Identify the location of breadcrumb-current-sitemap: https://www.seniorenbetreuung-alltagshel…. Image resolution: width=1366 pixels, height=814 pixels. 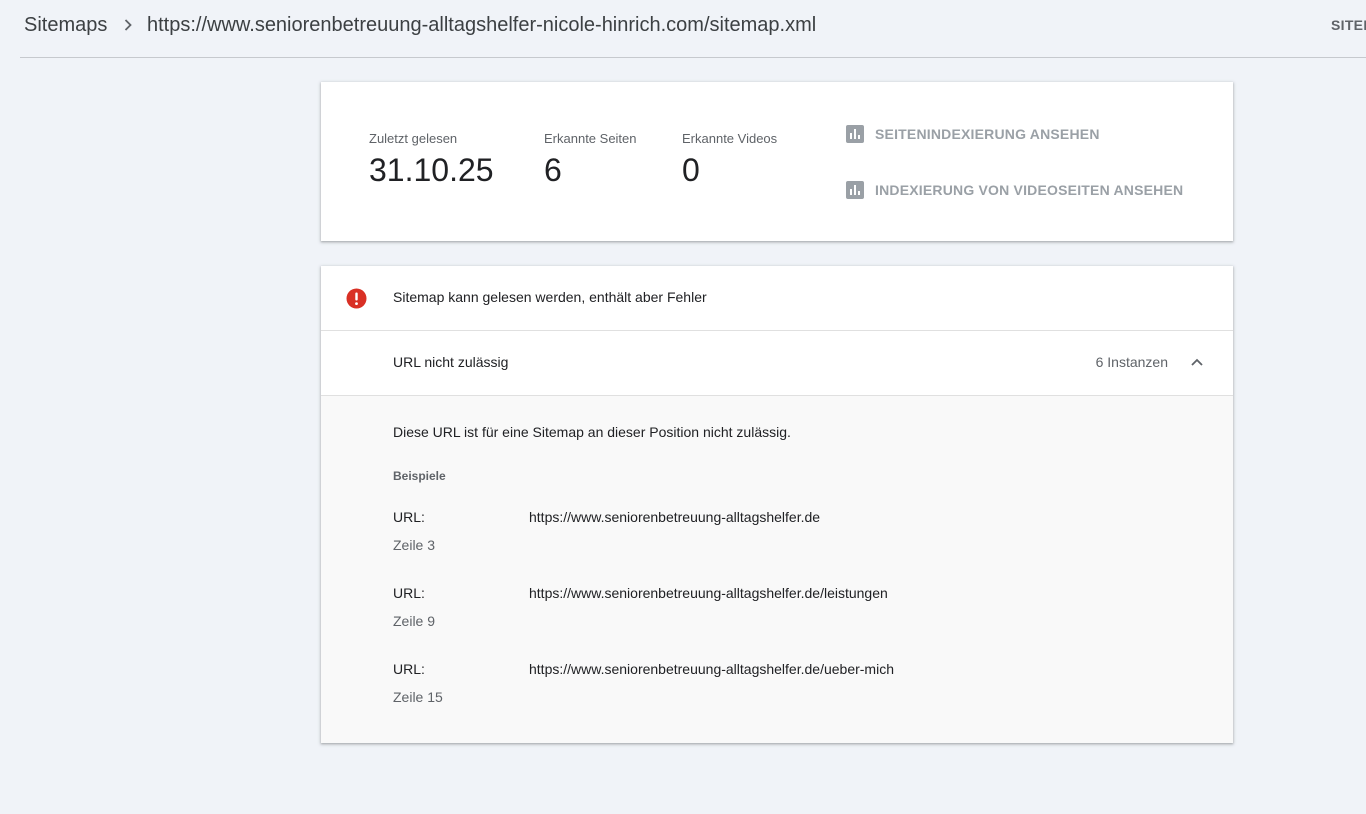
(482, 25).